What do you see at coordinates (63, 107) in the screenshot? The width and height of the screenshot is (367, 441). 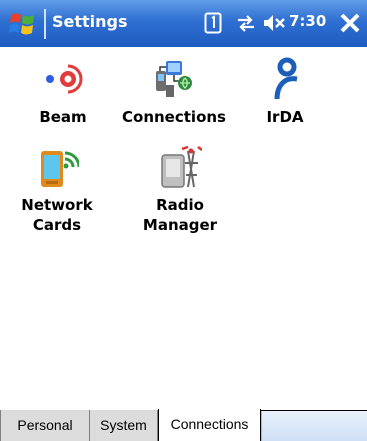 I see `beam-item: Beam` at bounding box center [63, 107].